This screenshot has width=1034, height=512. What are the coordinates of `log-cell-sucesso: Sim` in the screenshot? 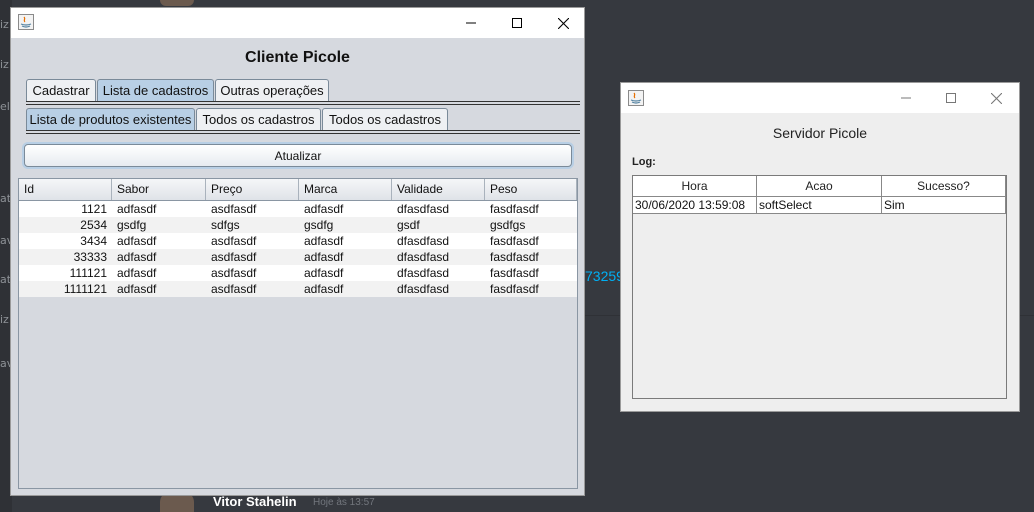 It's located at (944, 205).